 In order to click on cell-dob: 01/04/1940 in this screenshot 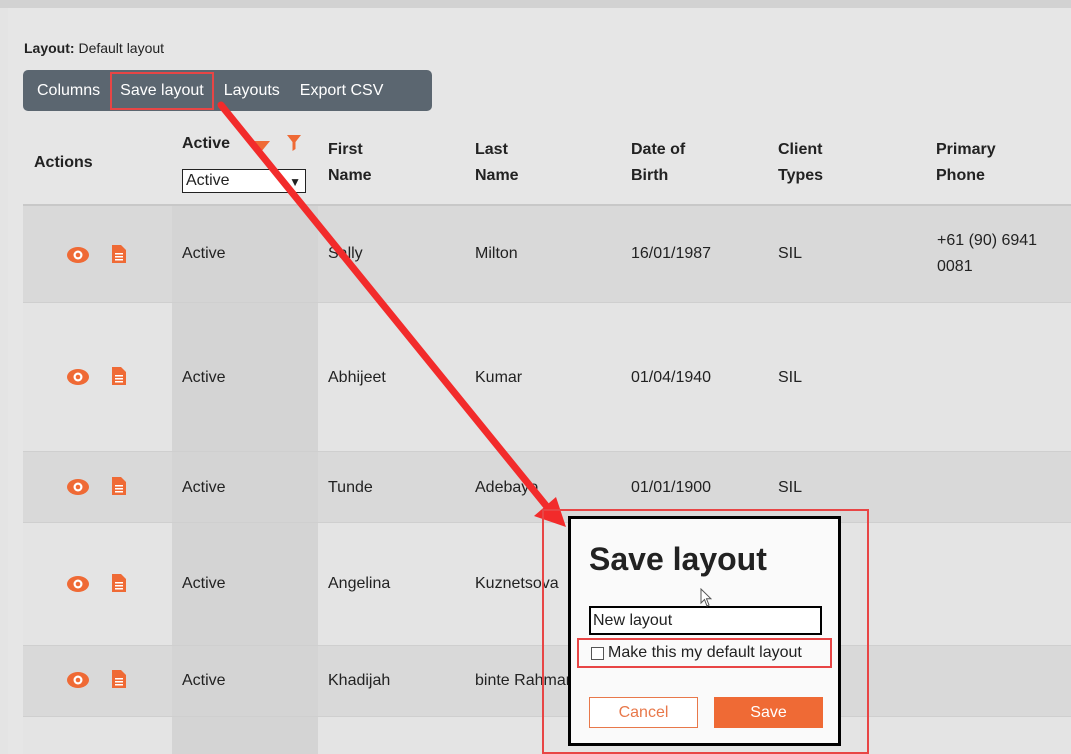, I will do `click(671, 377)`.